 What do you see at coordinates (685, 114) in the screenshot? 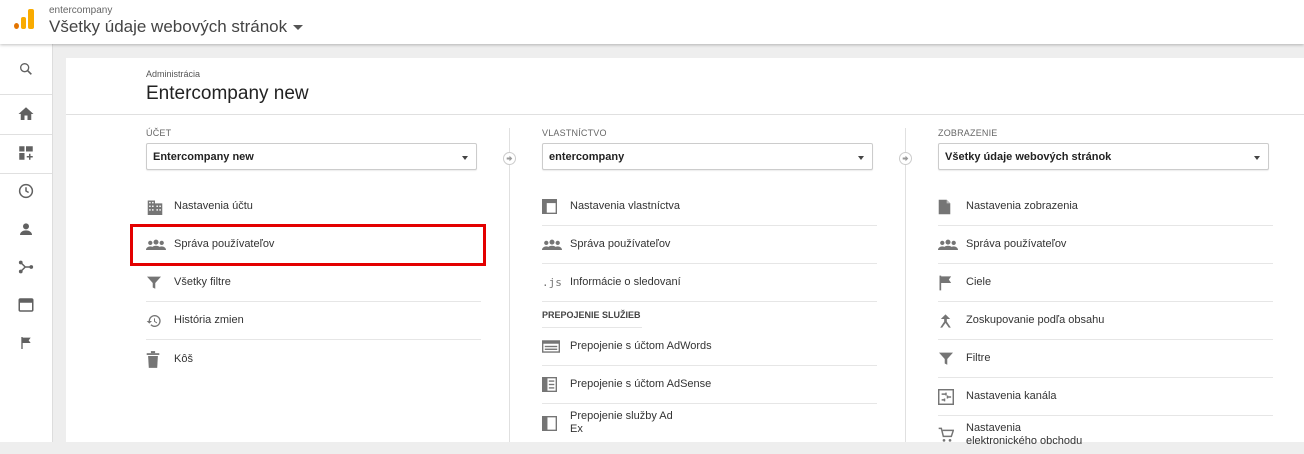
I see `header-divider` at bounding box center [685, 114].